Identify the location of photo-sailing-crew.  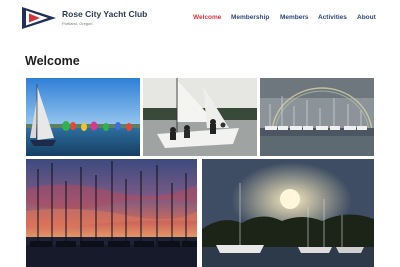
(200, 117).